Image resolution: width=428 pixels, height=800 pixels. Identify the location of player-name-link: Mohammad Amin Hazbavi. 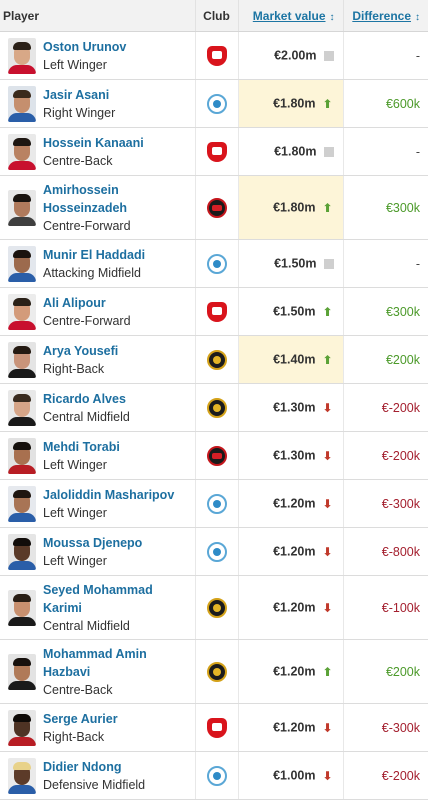
(95, 663).